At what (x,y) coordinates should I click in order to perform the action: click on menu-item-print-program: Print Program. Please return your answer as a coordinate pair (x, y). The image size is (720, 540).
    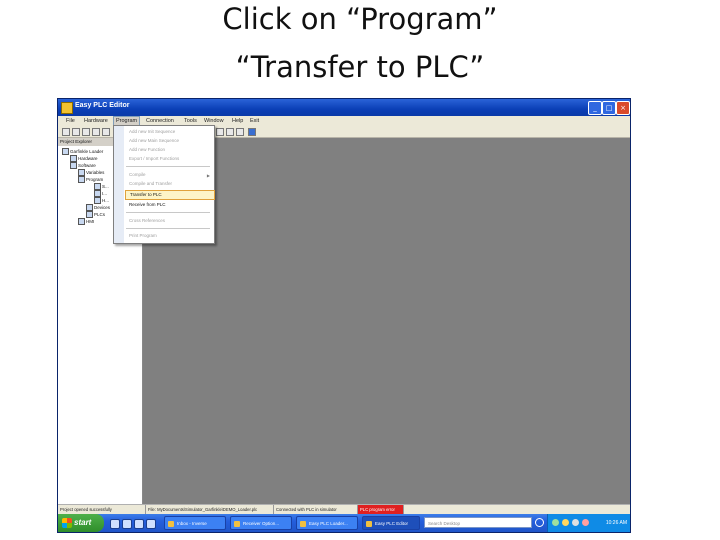
    Looking at the image, I should click on (143, 236).